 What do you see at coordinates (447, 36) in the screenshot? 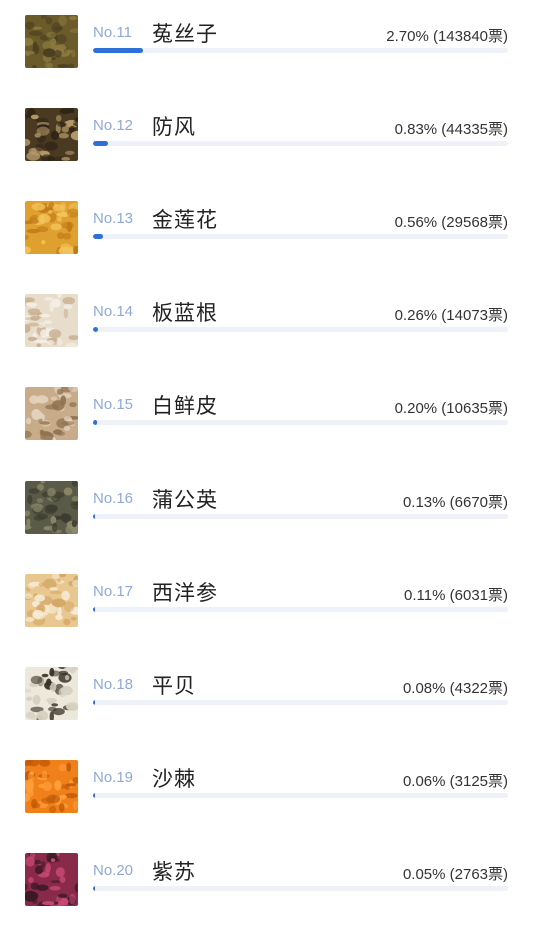
I see `vote-stat: 2.70% (143840票)` at bounding box center [447, 36].